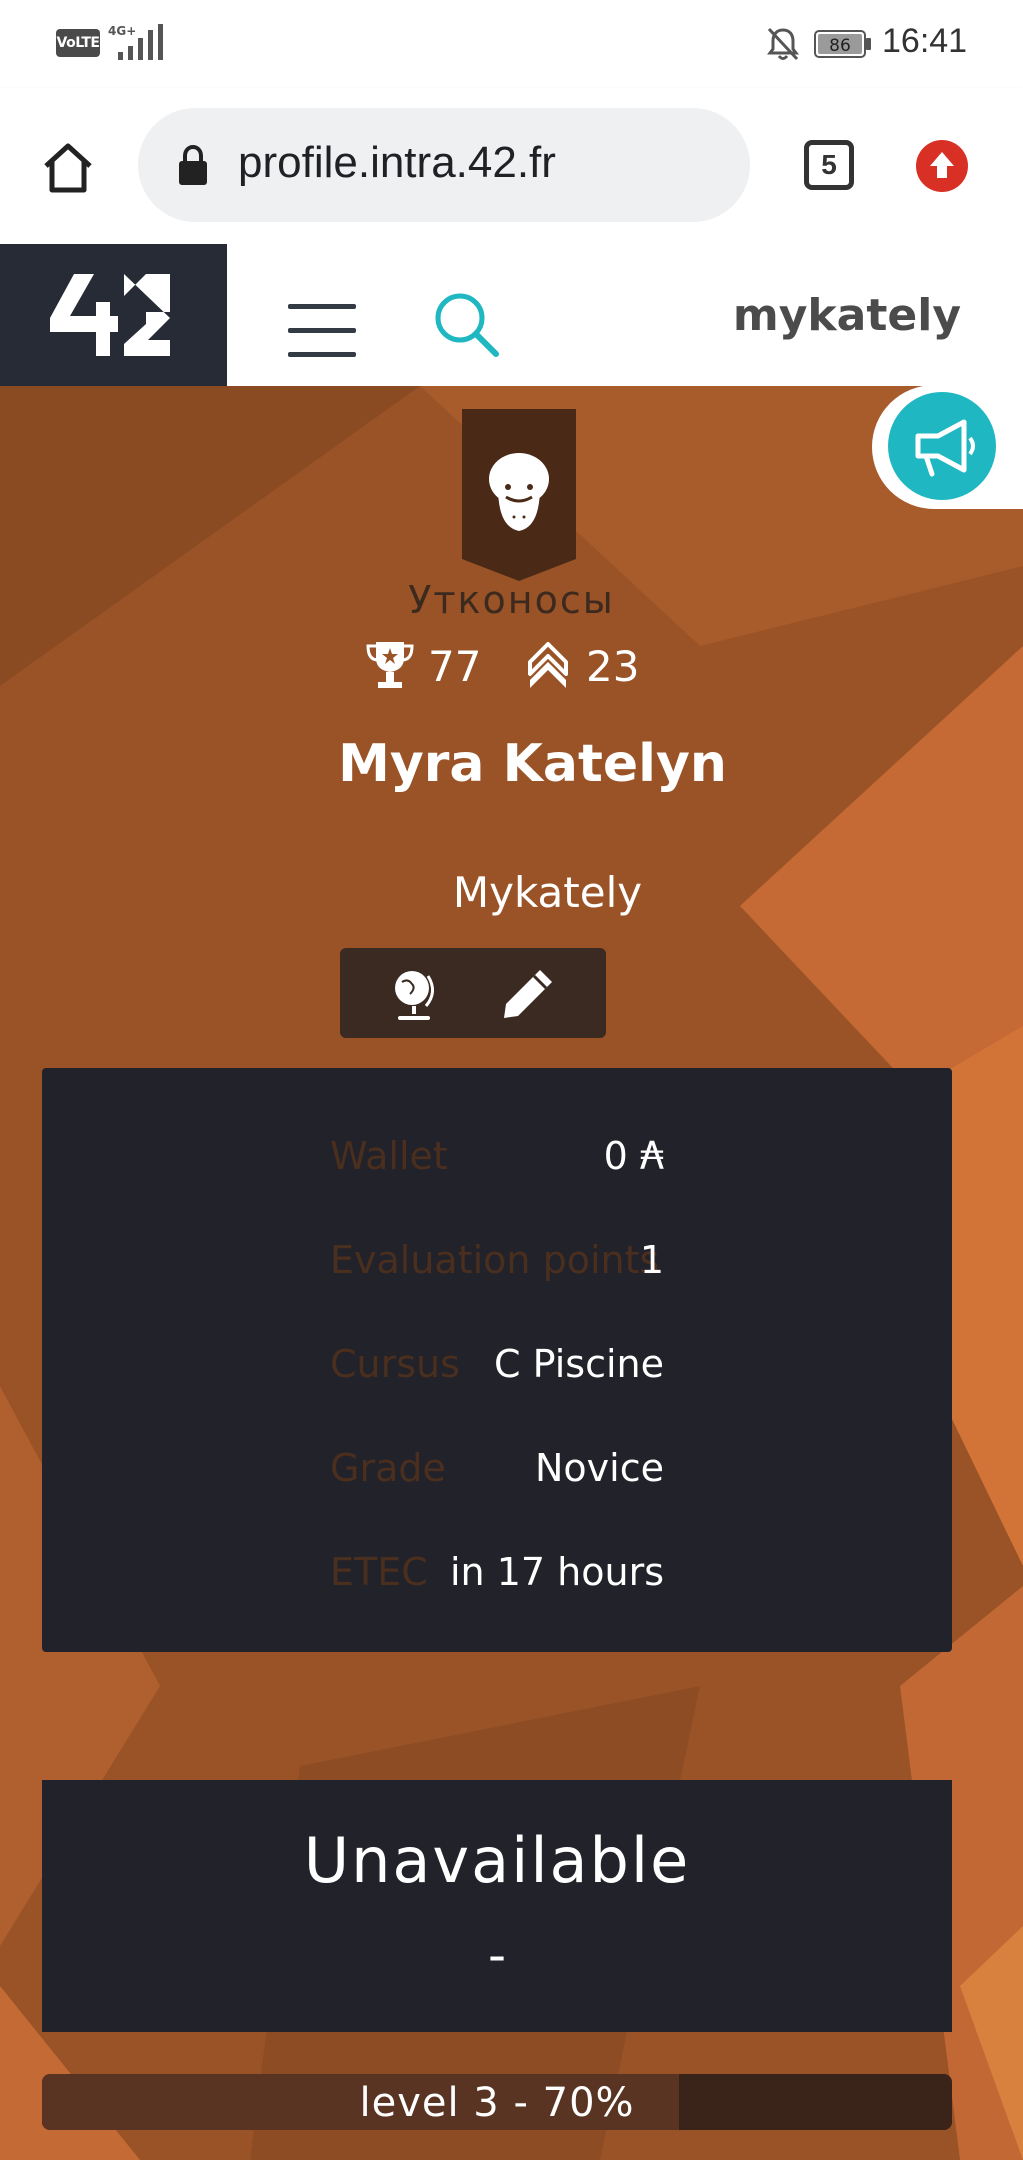  I want to click on menu-button, so click(322, 331).